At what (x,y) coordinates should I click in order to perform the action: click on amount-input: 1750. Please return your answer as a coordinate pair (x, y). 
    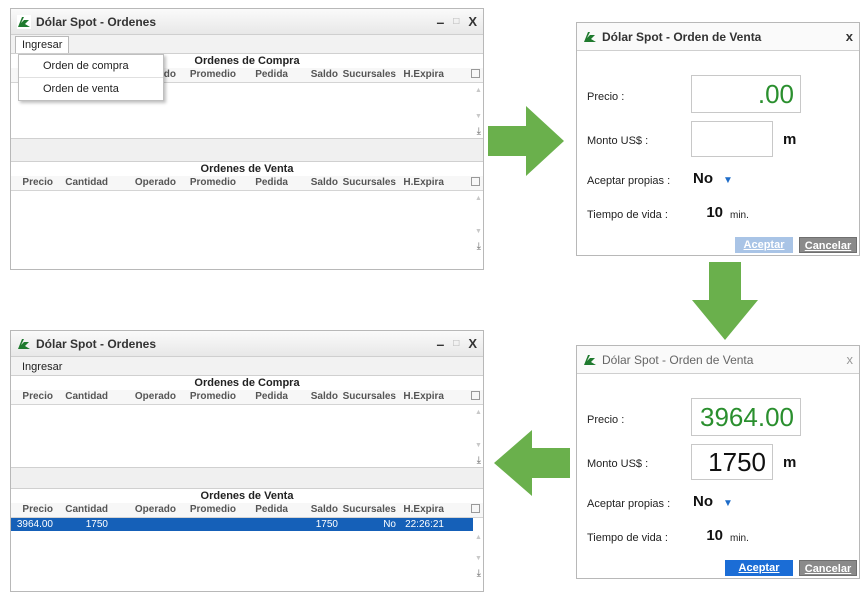
    Looking at the image, I should click on (732, 462).